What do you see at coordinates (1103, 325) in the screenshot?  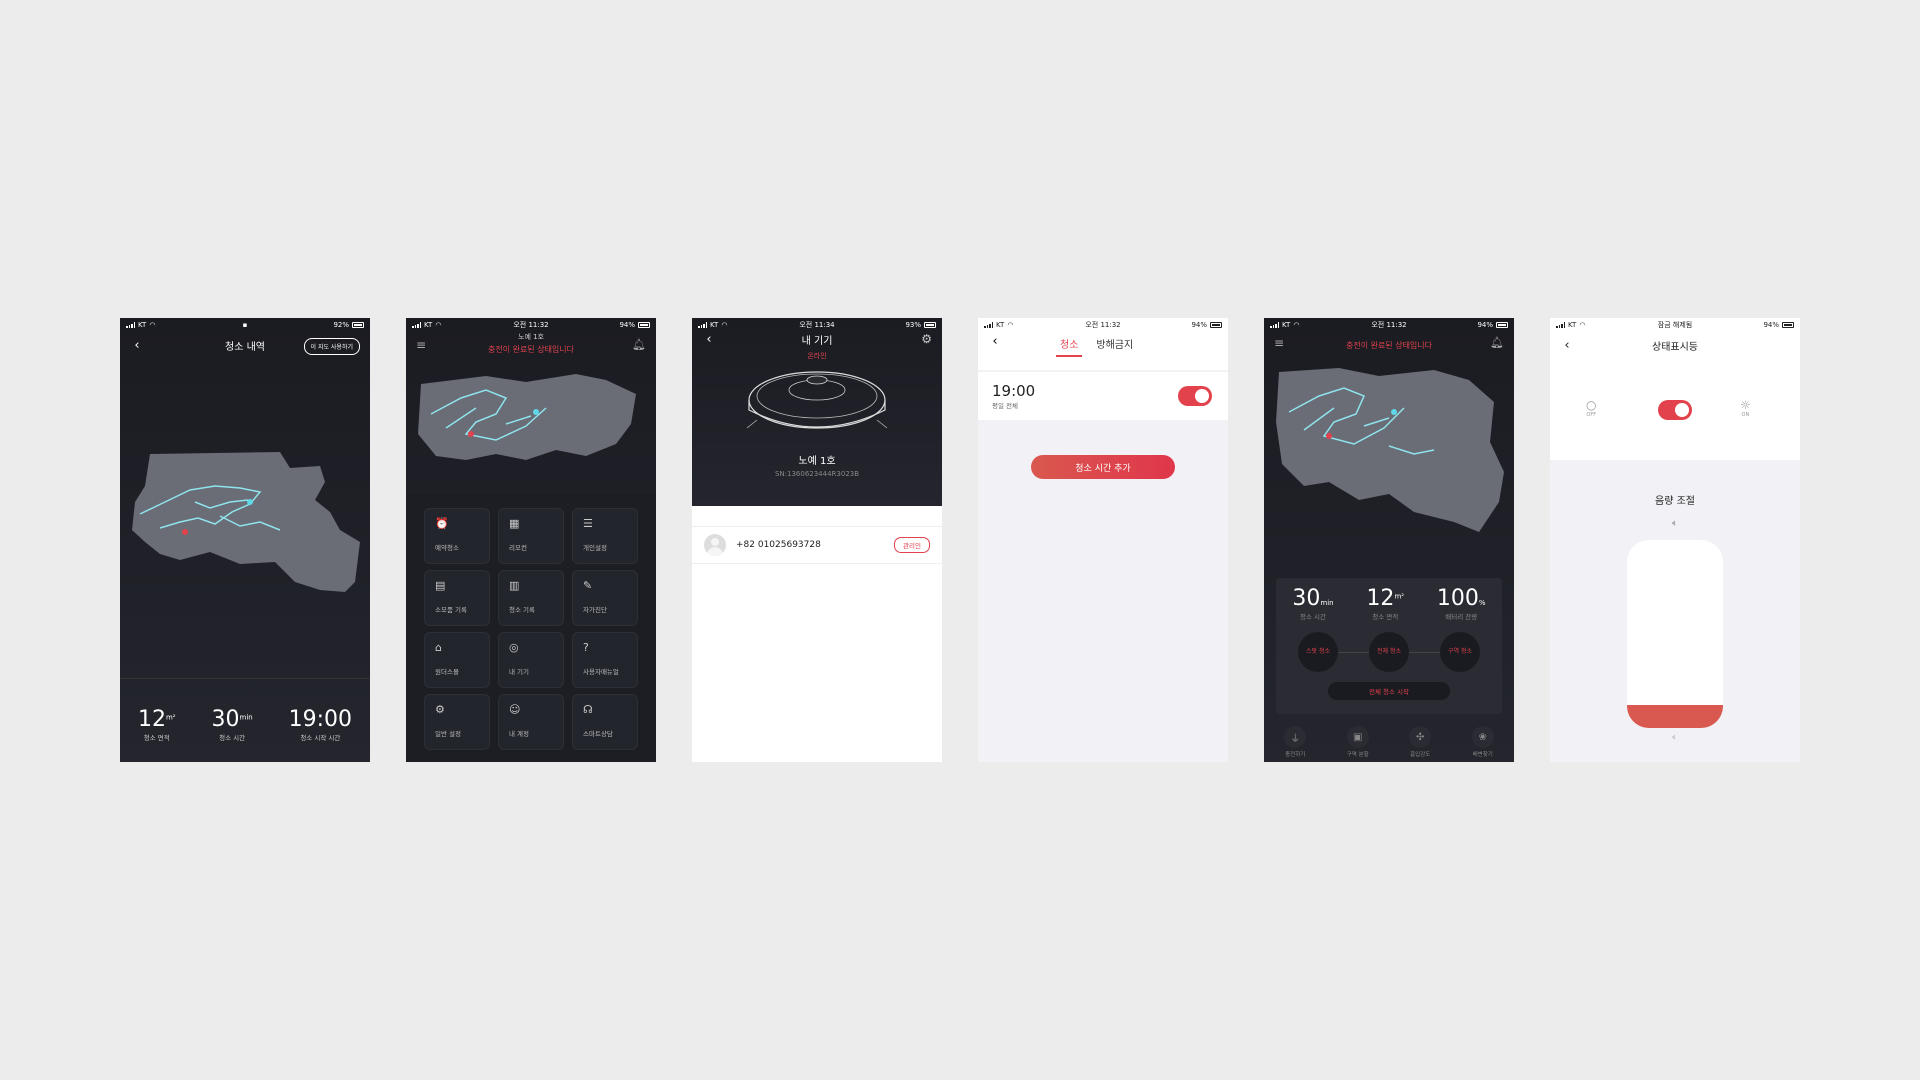 I see `status-bar: KT ◠ 오전 11:32 94%` at bounding box center [1103, 325].